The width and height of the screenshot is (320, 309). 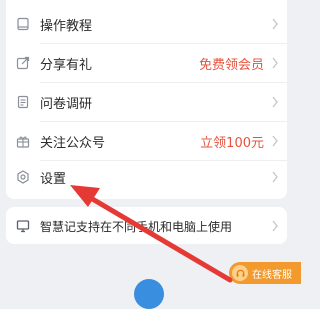 What do you see at coordinates (23, 142) in the screenshot?
I see `gift-icon` at bounding box center [23, 142].